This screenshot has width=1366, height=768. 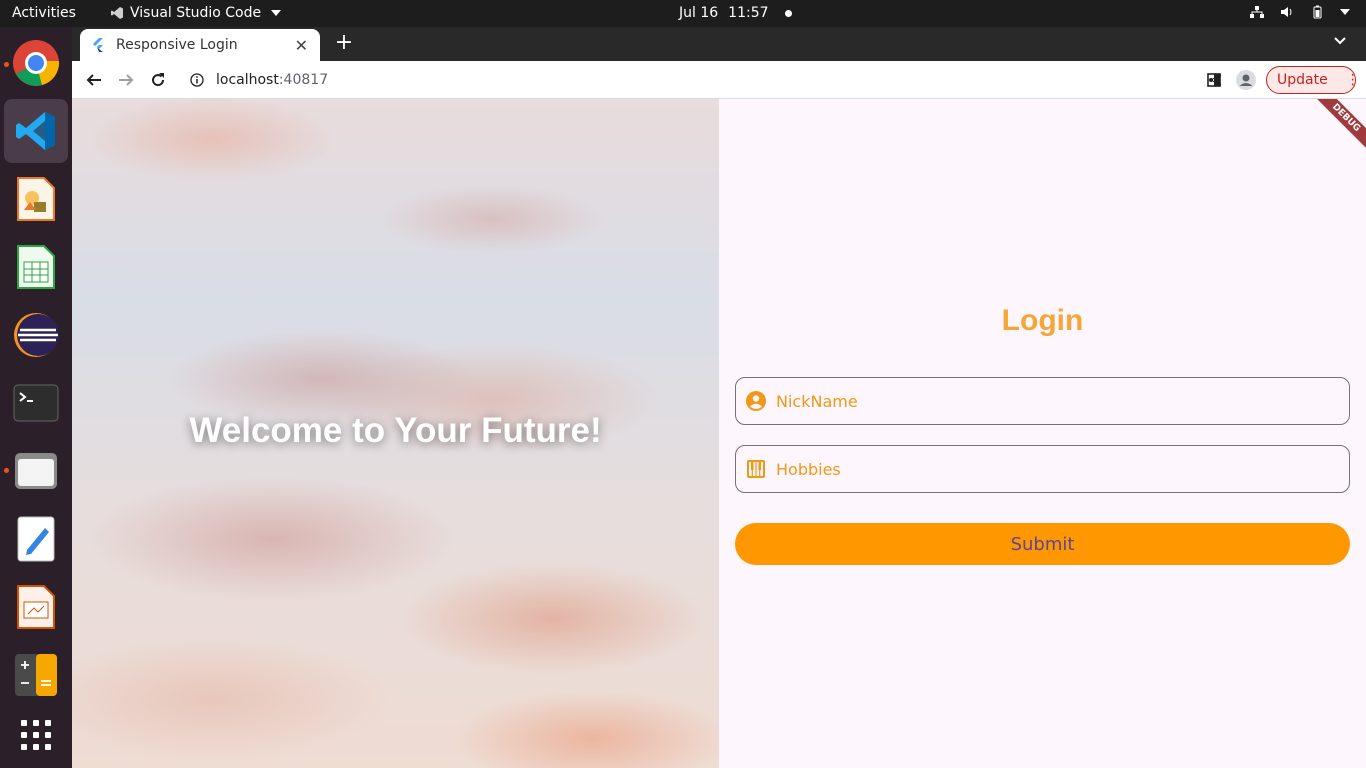 I want to click on clock: Jul 16 11:57, so click(x=735, y=13).